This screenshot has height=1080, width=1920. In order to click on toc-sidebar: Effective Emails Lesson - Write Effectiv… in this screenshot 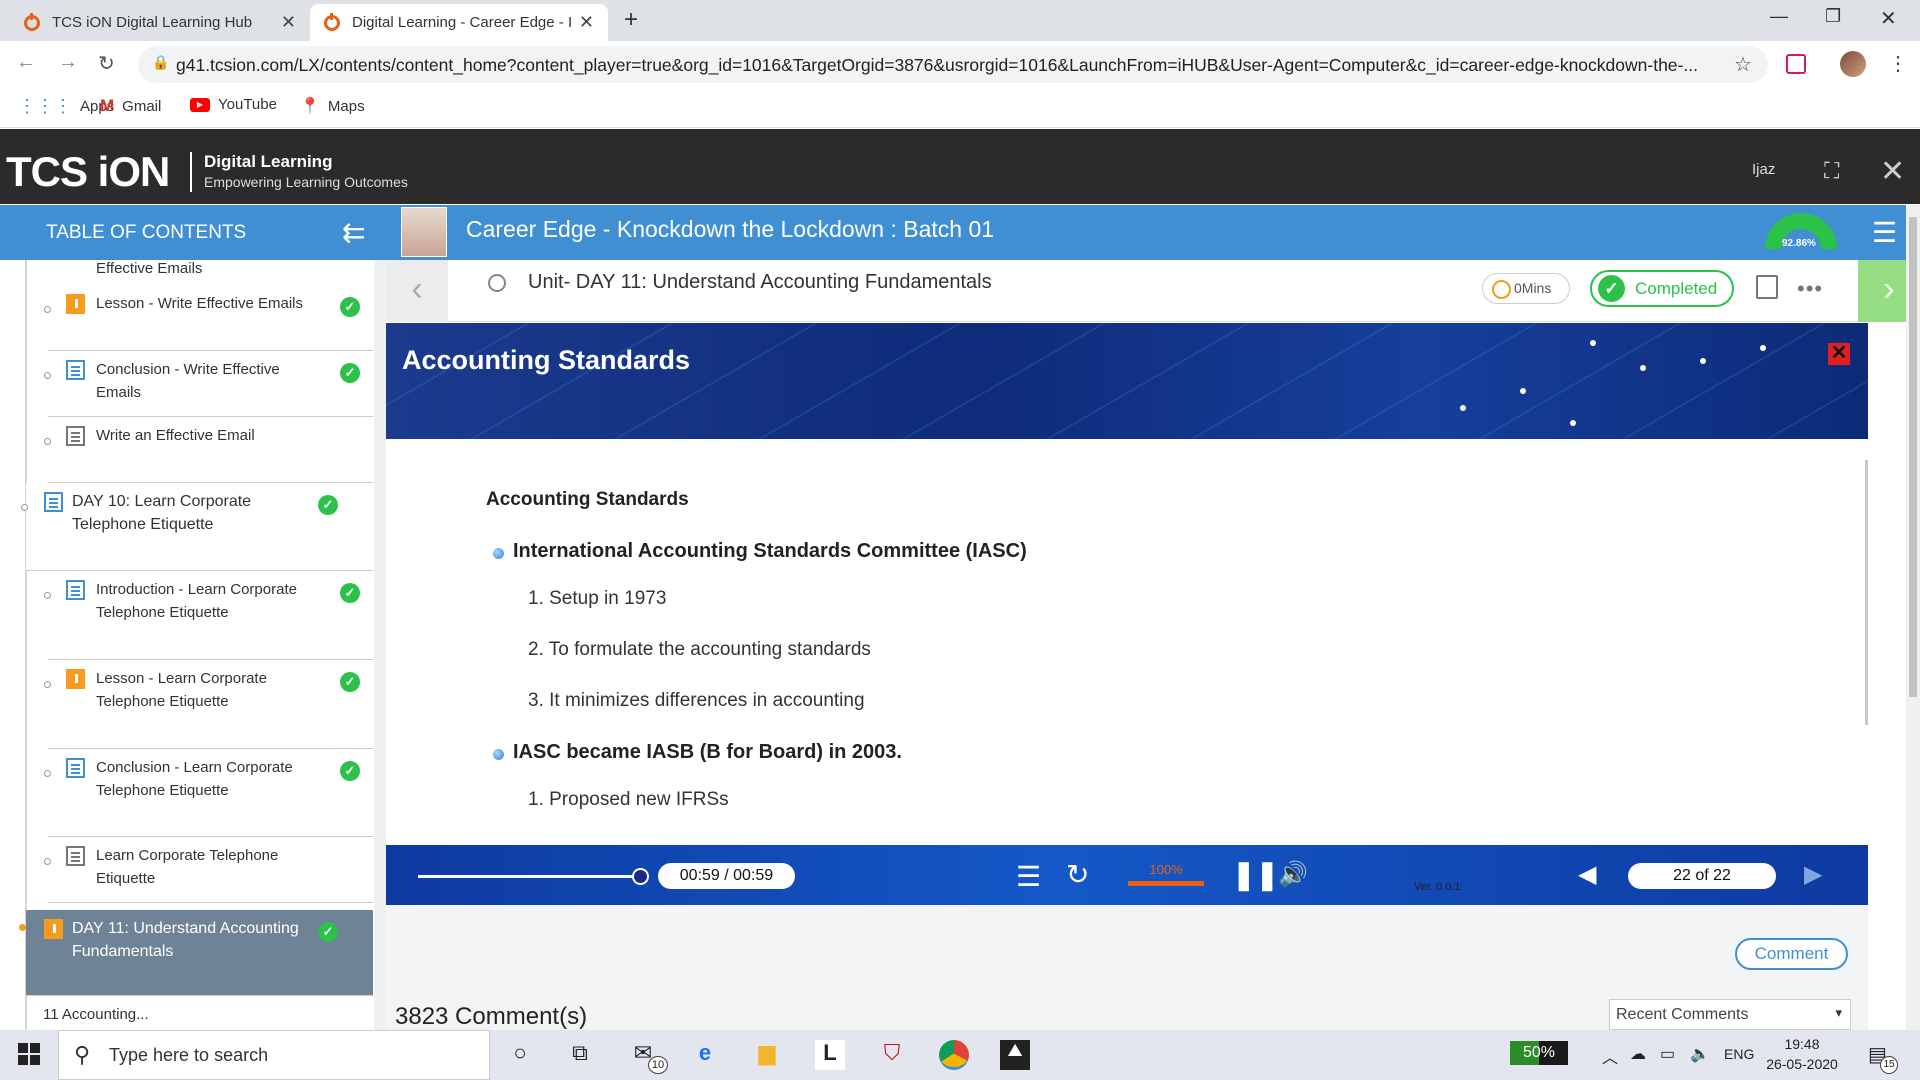, I will do `click(193, 645)`.